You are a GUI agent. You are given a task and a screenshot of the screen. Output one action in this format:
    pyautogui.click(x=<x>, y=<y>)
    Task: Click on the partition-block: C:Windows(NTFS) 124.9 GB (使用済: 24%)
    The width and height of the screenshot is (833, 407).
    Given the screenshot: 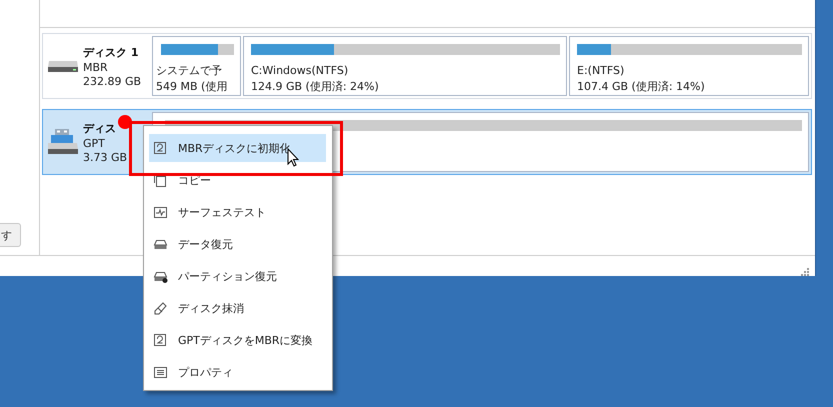 What is the action you would take?
    pyautogui.click(x=405, y=66)
    